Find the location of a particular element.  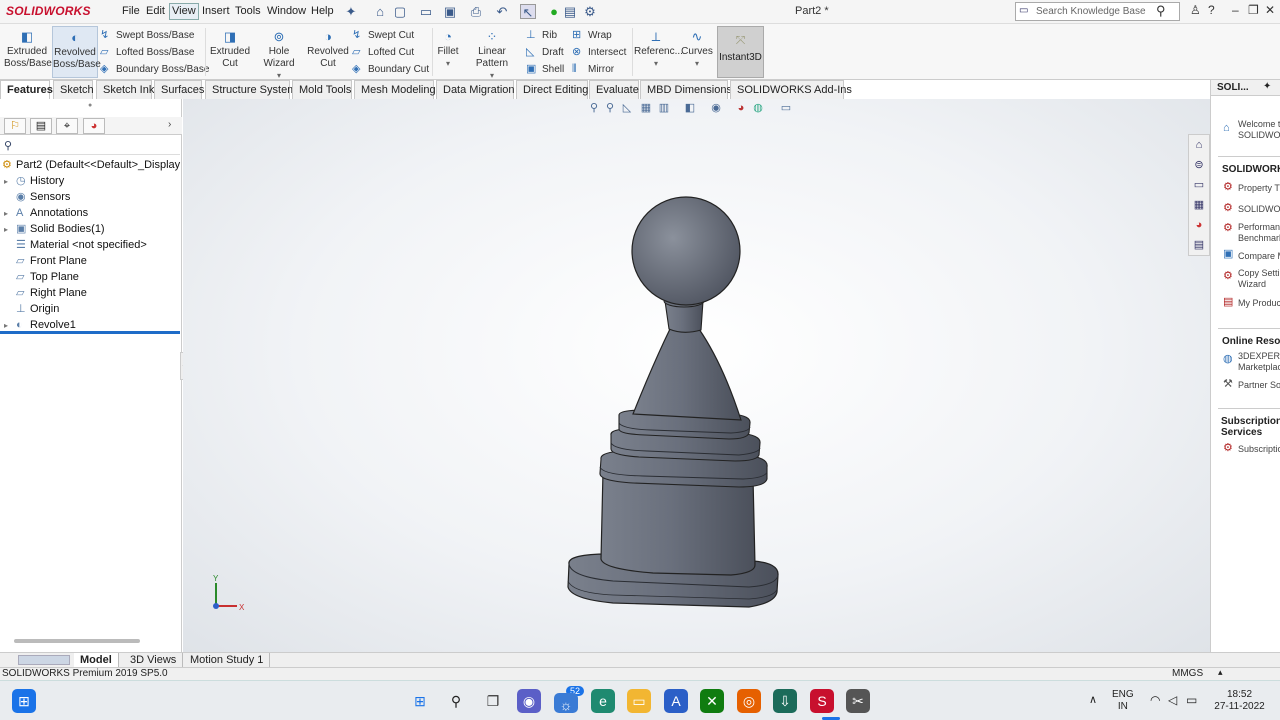

shell-button: ▣ Shell is located at coordinates (545, 69).